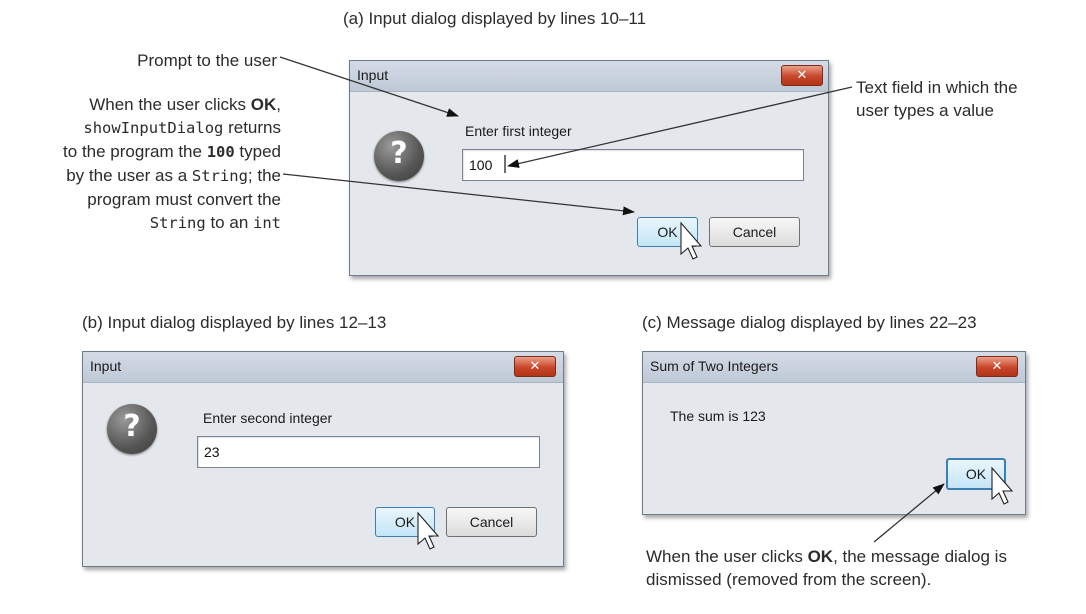 This screenshot has height=614, width=1086. I want to click on ok-callout-line, so click(458, 194).